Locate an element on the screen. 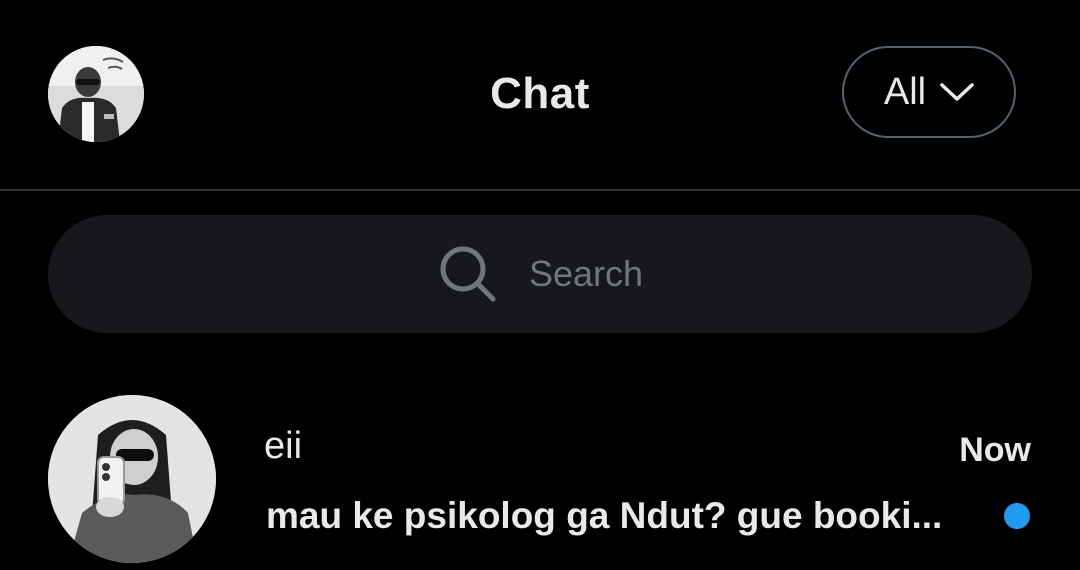  chat-contact-name: eii is located at coordinates (283, 446).